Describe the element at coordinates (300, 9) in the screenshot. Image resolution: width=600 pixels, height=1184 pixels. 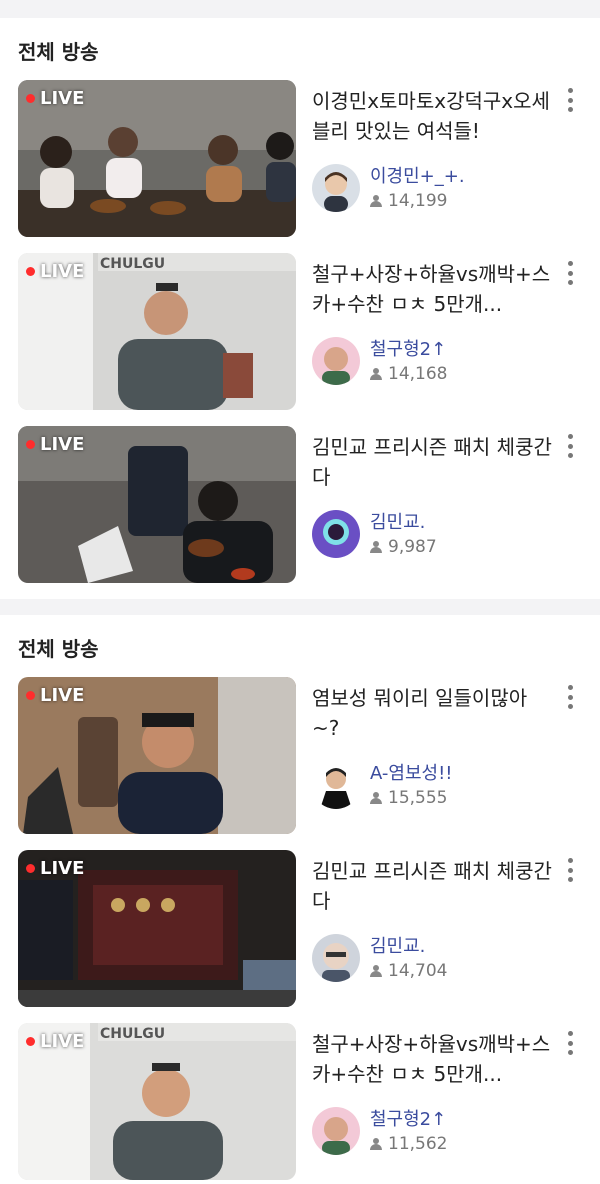
I see `top-bar` at that location.